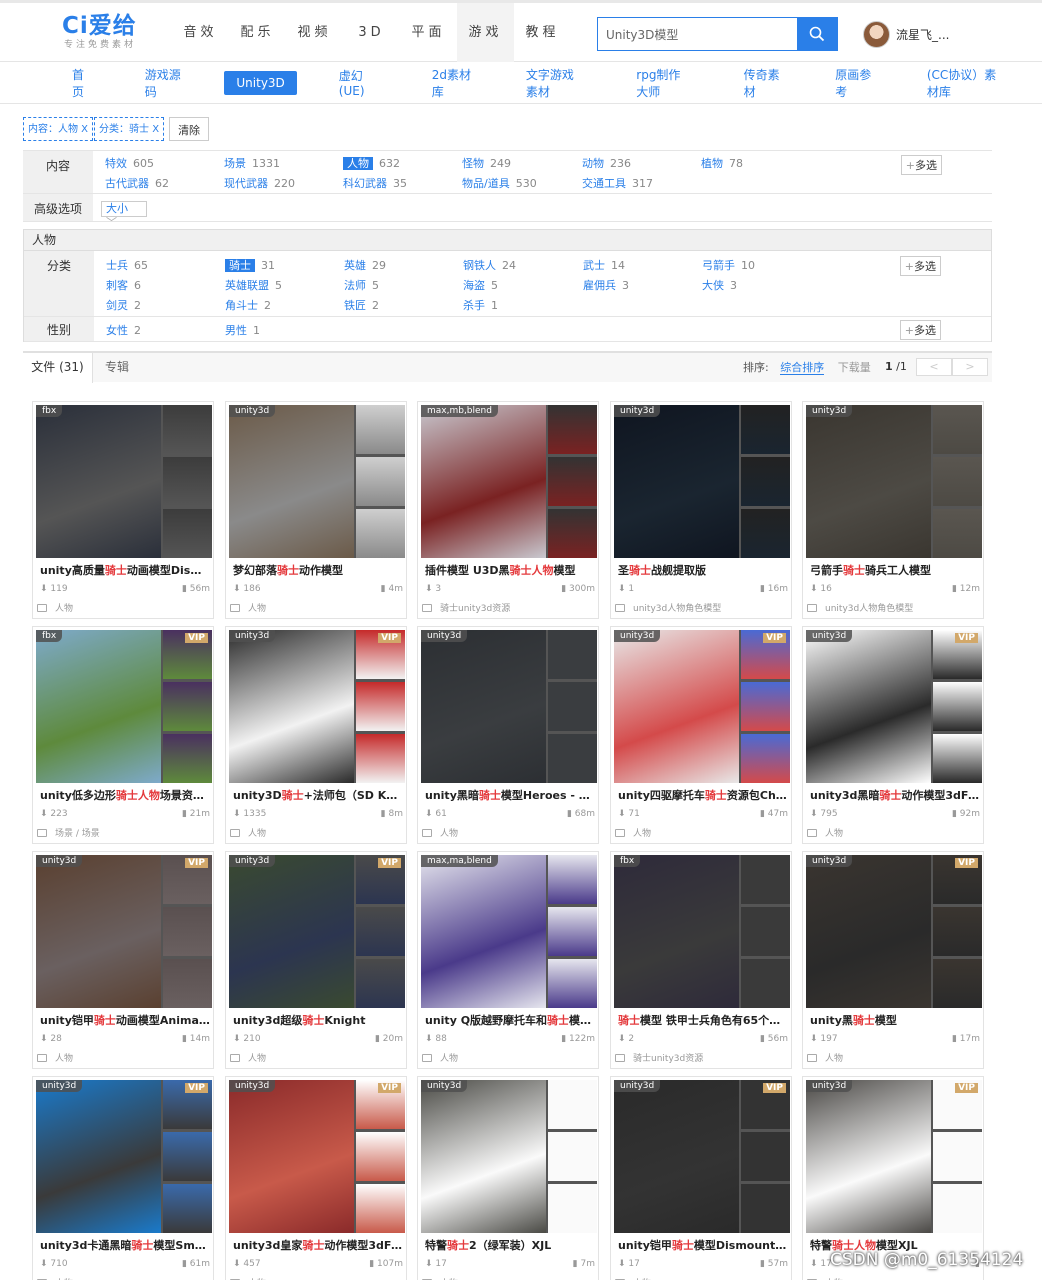  What do you see at coordinates (617, 183) in the screenshot?
I see `filter-option: 交通工具 317` at bounding box center [617, 183].